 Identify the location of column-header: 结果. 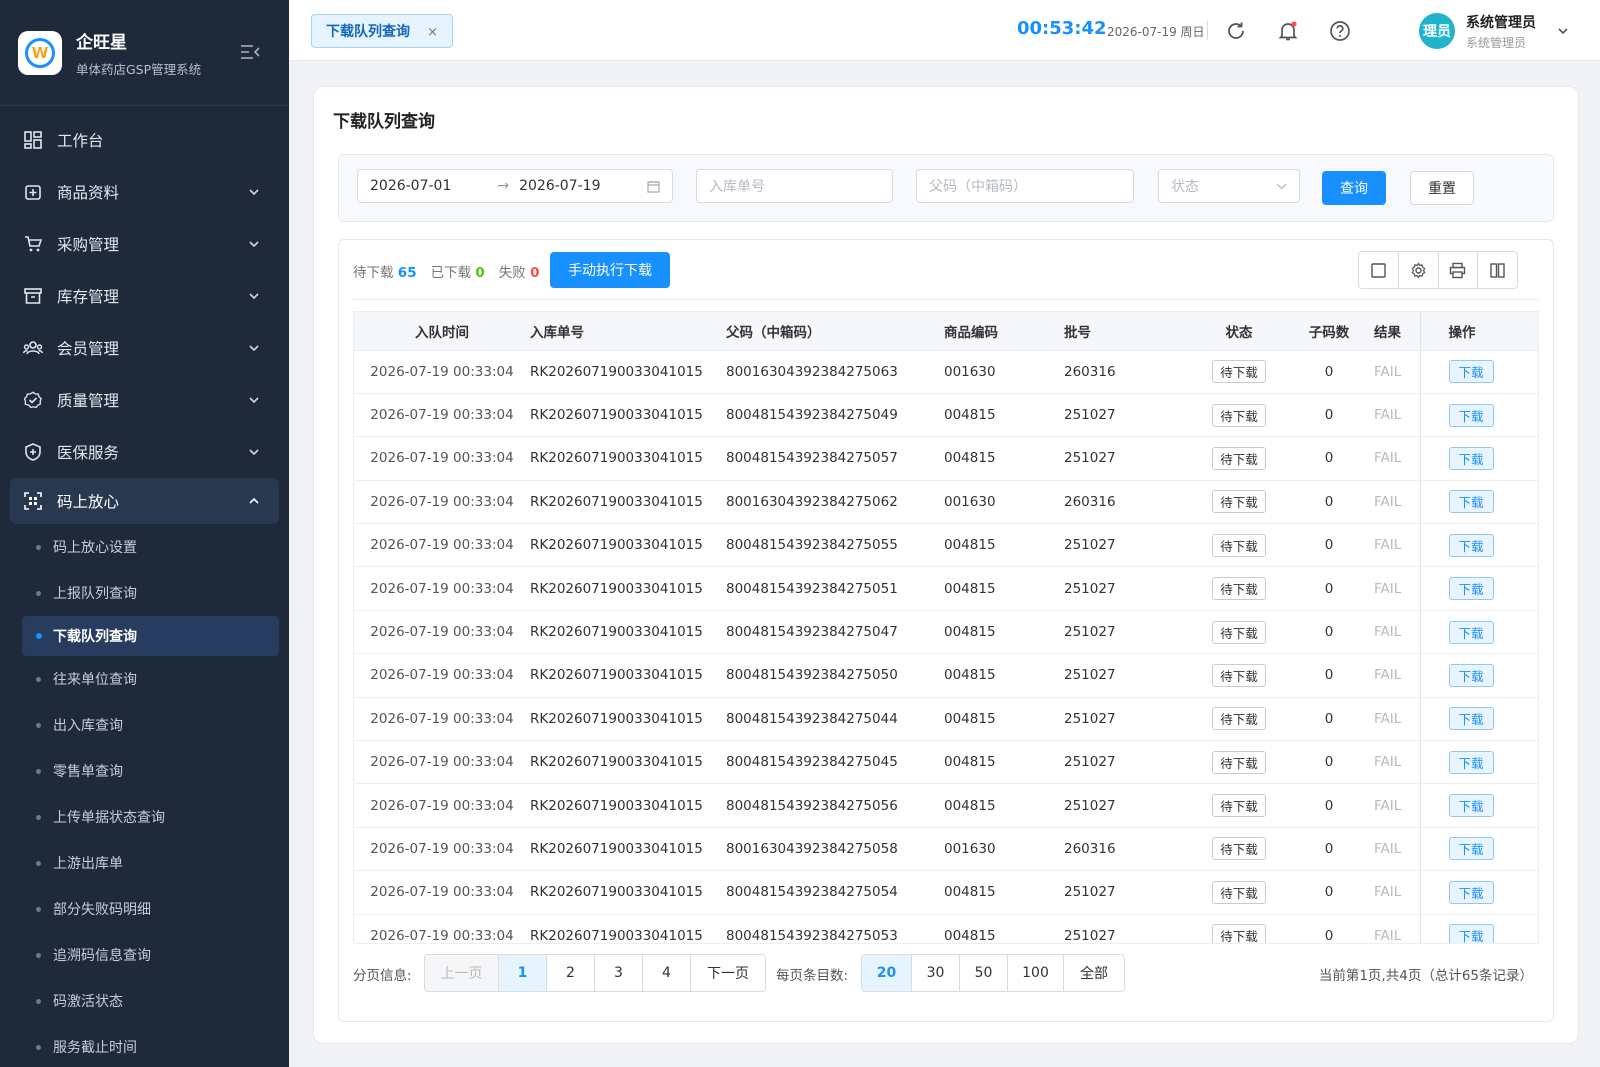
(1392, 331).